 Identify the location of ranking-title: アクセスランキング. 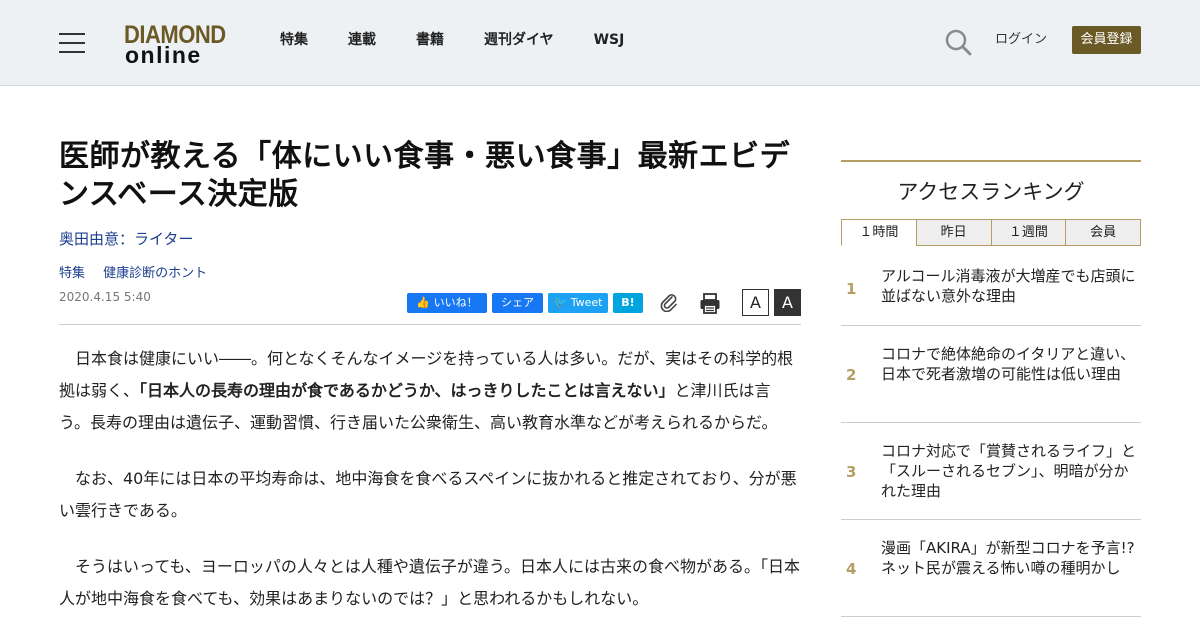
(991, 192).